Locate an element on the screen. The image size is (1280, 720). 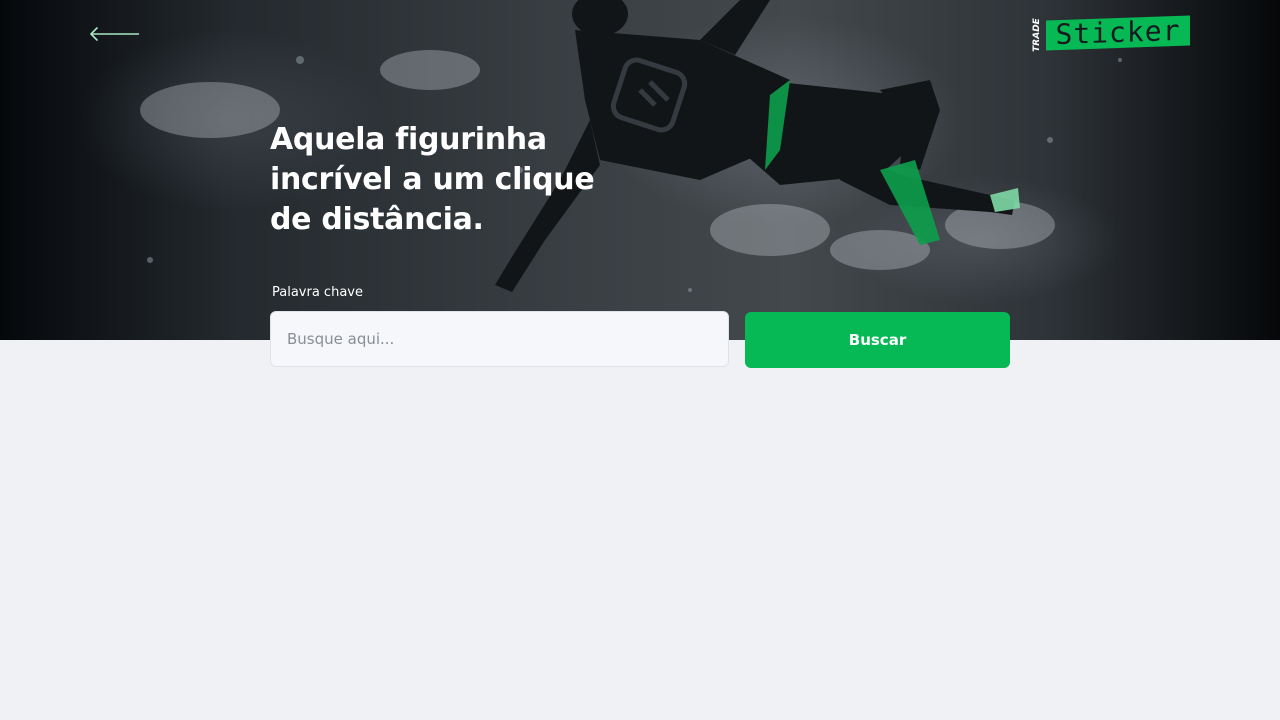
logo-sticker-text: Sticker is located at coordinates (1118, 32).